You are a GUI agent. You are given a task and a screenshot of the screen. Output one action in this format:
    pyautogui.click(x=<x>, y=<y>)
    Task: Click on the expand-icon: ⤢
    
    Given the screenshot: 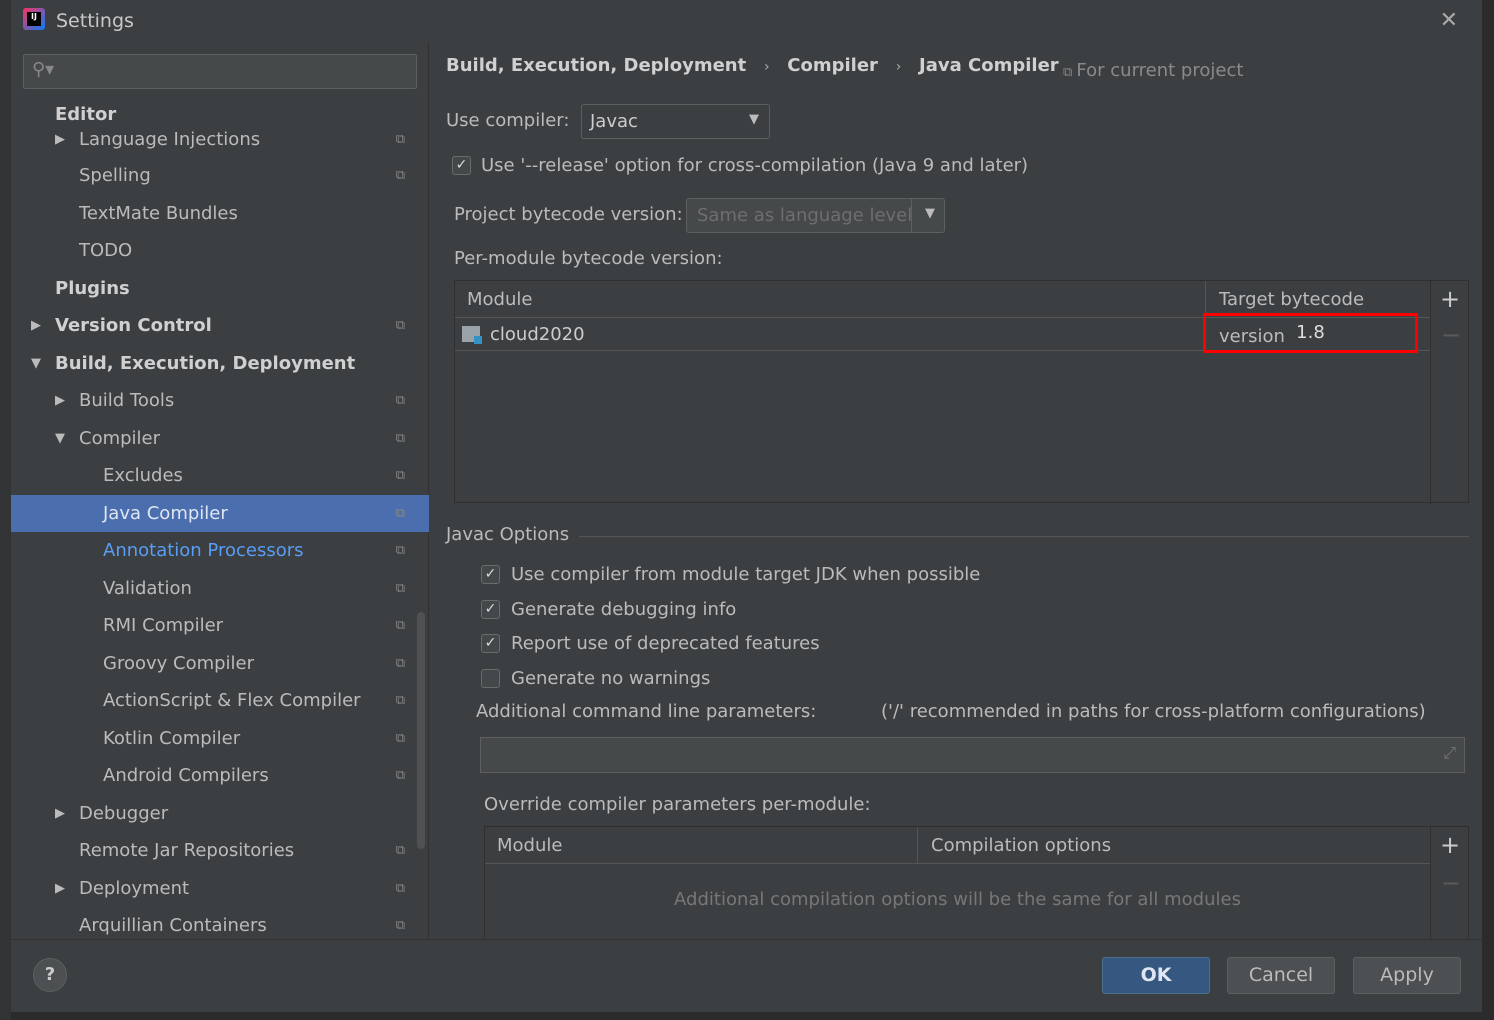 What is the action you would take?
    pyautogui.click(x=1449, y=753)
    